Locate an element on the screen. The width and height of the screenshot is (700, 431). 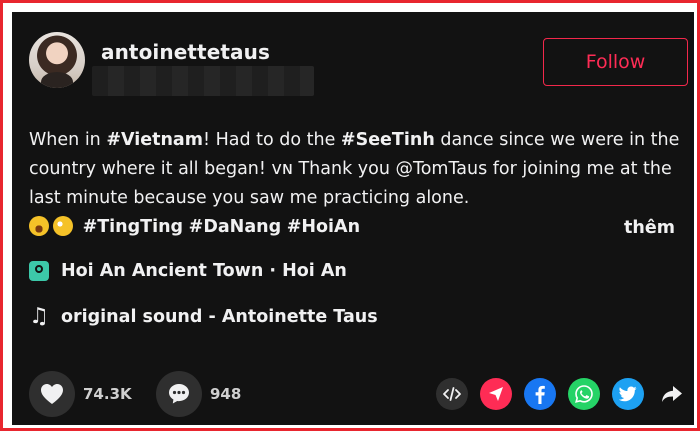
send-to-friend-button is located at coordinates (496, 394).